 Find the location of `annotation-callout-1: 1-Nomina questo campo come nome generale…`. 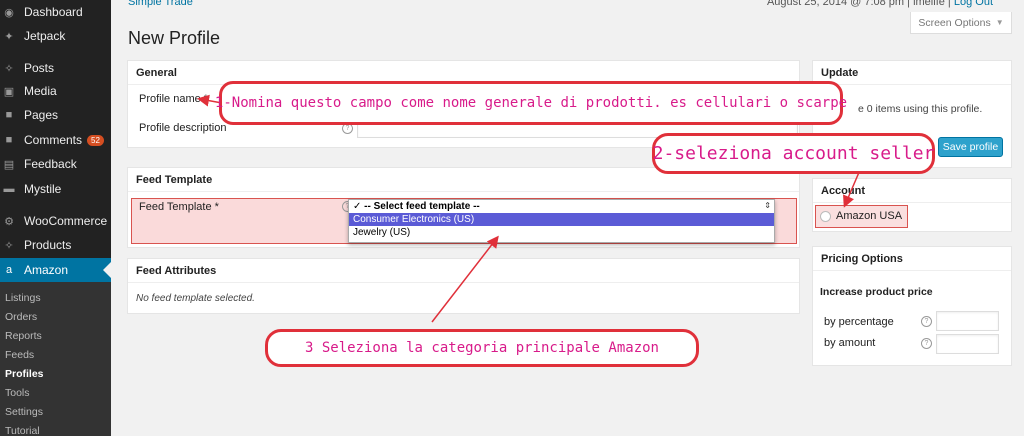

annotation-callout-1: 1-Nomina questo campo come nome generale… is located at coordinates (531, 103).